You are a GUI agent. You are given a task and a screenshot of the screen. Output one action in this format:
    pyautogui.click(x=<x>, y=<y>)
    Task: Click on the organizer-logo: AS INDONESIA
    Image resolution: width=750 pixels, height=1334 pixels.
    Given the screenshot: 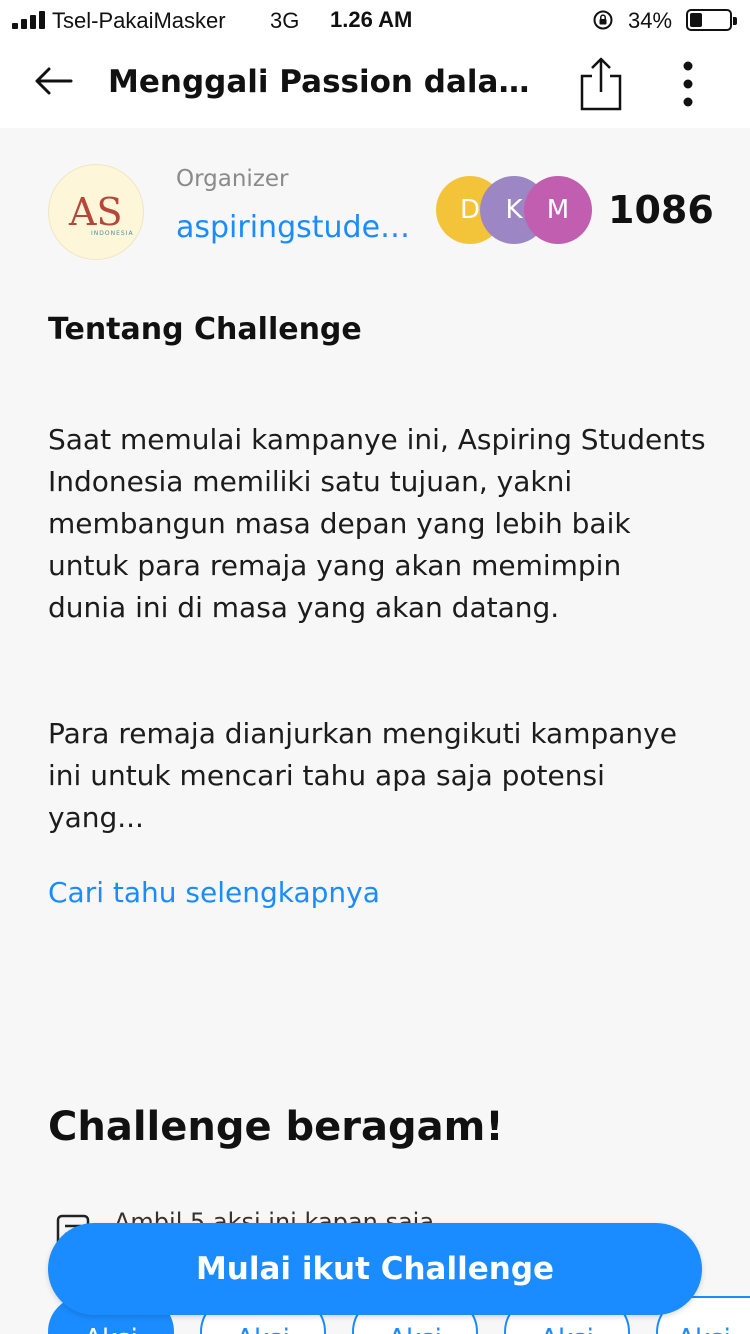 What is the action you would take?
    pyautogui.click(x=96, y=212)
    